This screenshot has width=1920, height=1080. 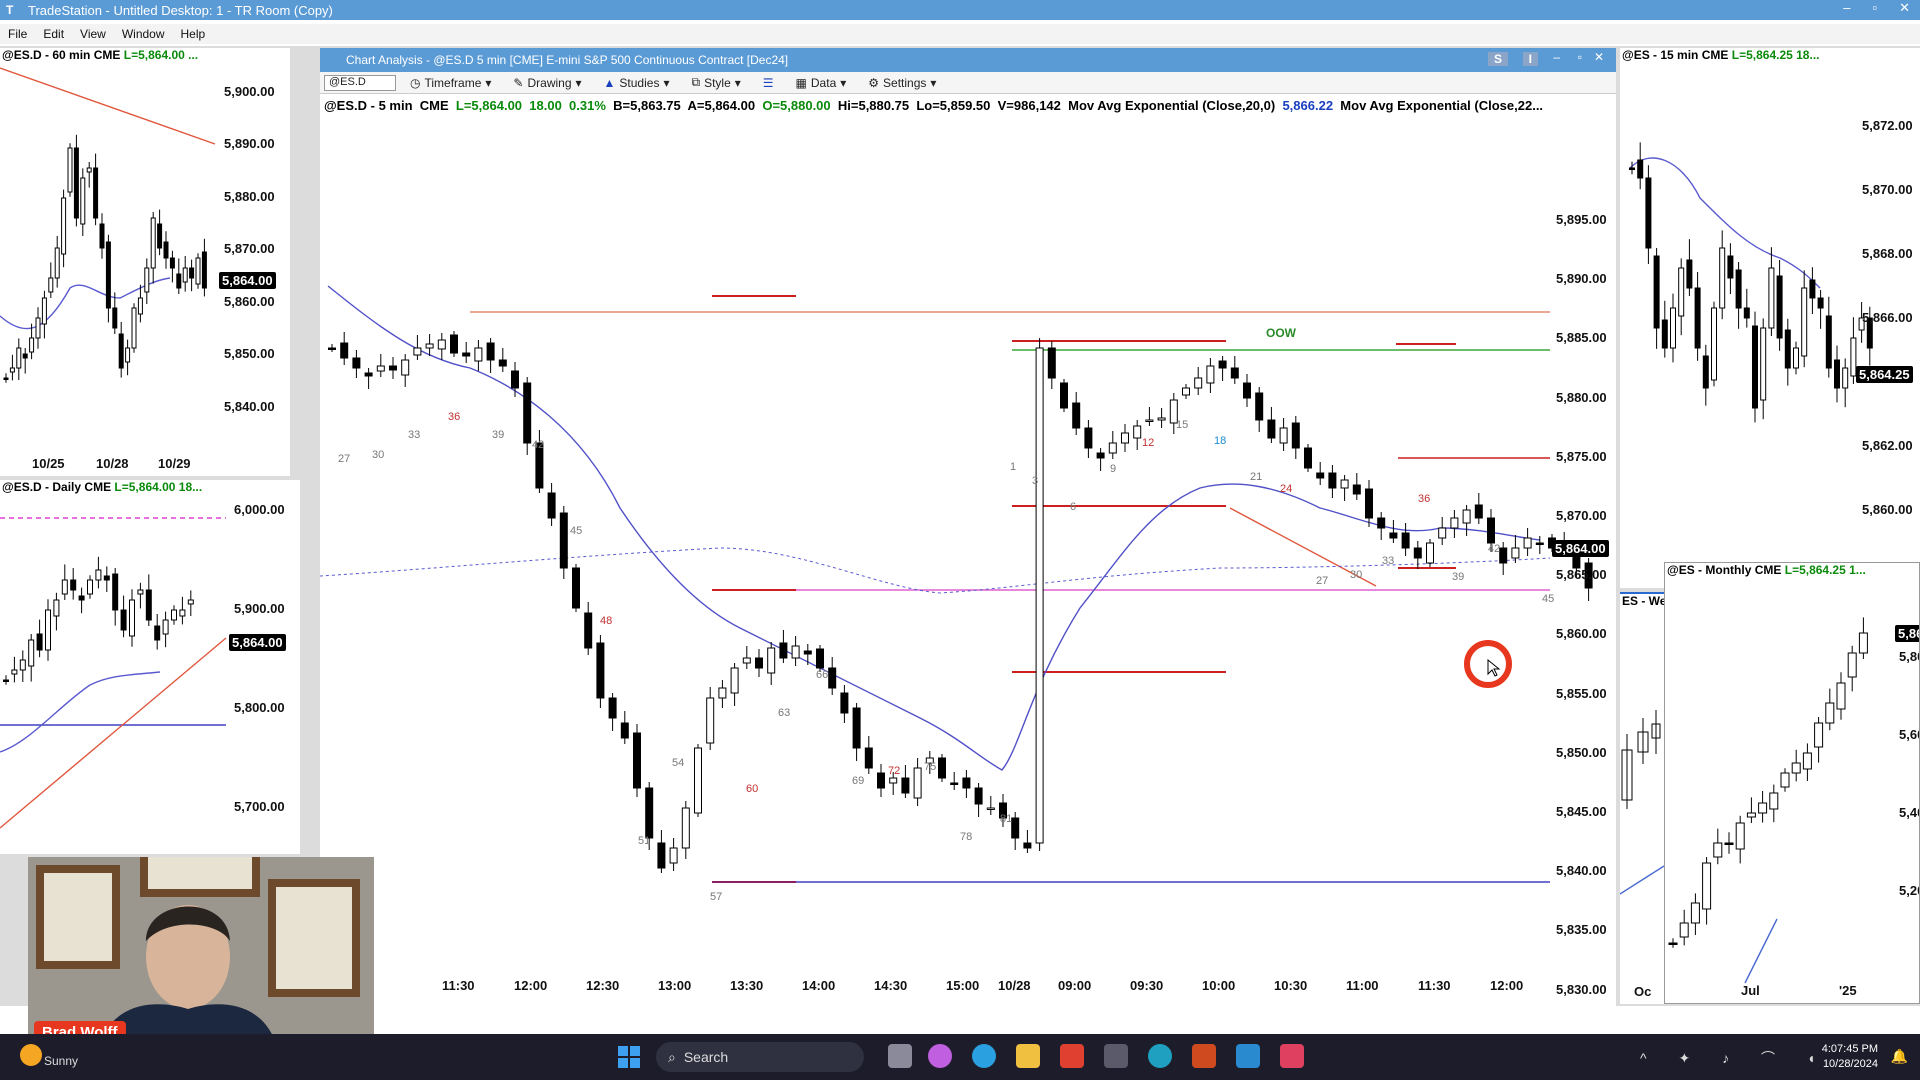 What do you see at coordinates (1581, 811) in the screenshot?
I see `y-label: 5,845.00` at bounding box center [1581, 811].